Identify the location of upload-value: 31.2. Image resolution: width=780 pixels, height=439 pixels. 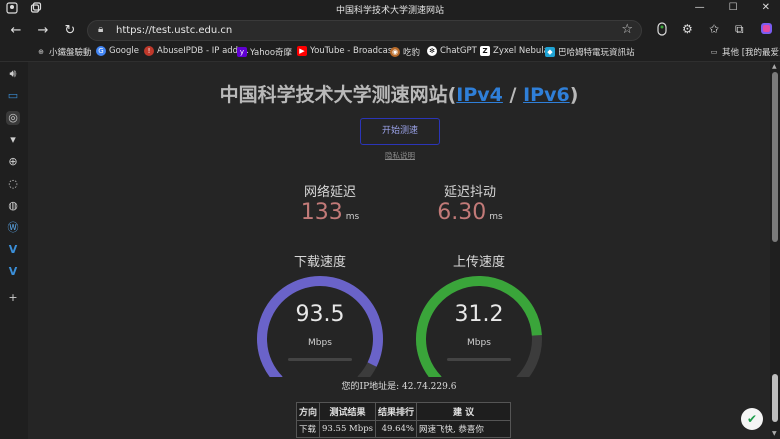
(479, 314).